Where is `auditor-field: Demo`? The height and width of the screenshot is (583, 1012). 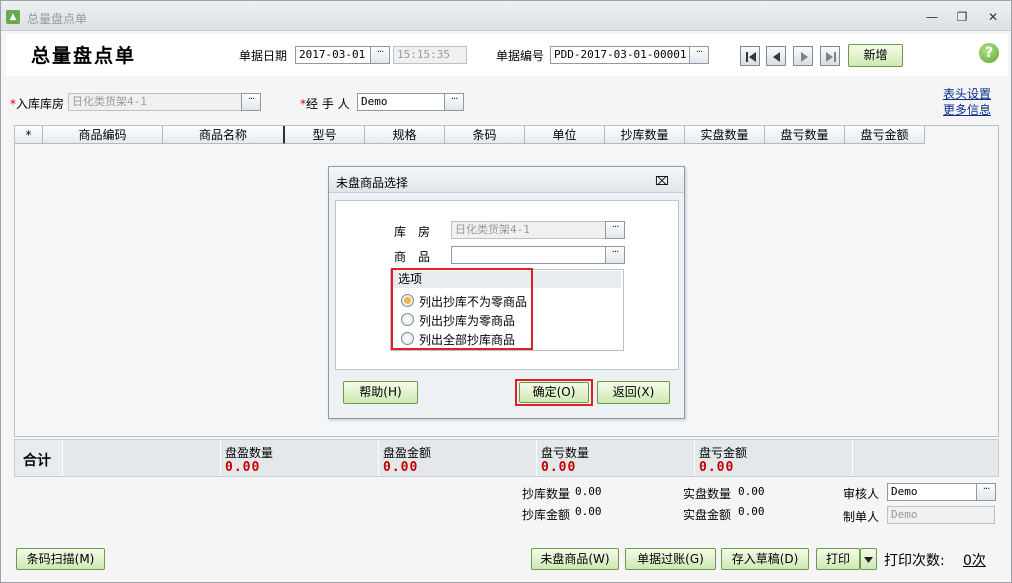 auditor-field: Demo is located at coordinates (932, 492).